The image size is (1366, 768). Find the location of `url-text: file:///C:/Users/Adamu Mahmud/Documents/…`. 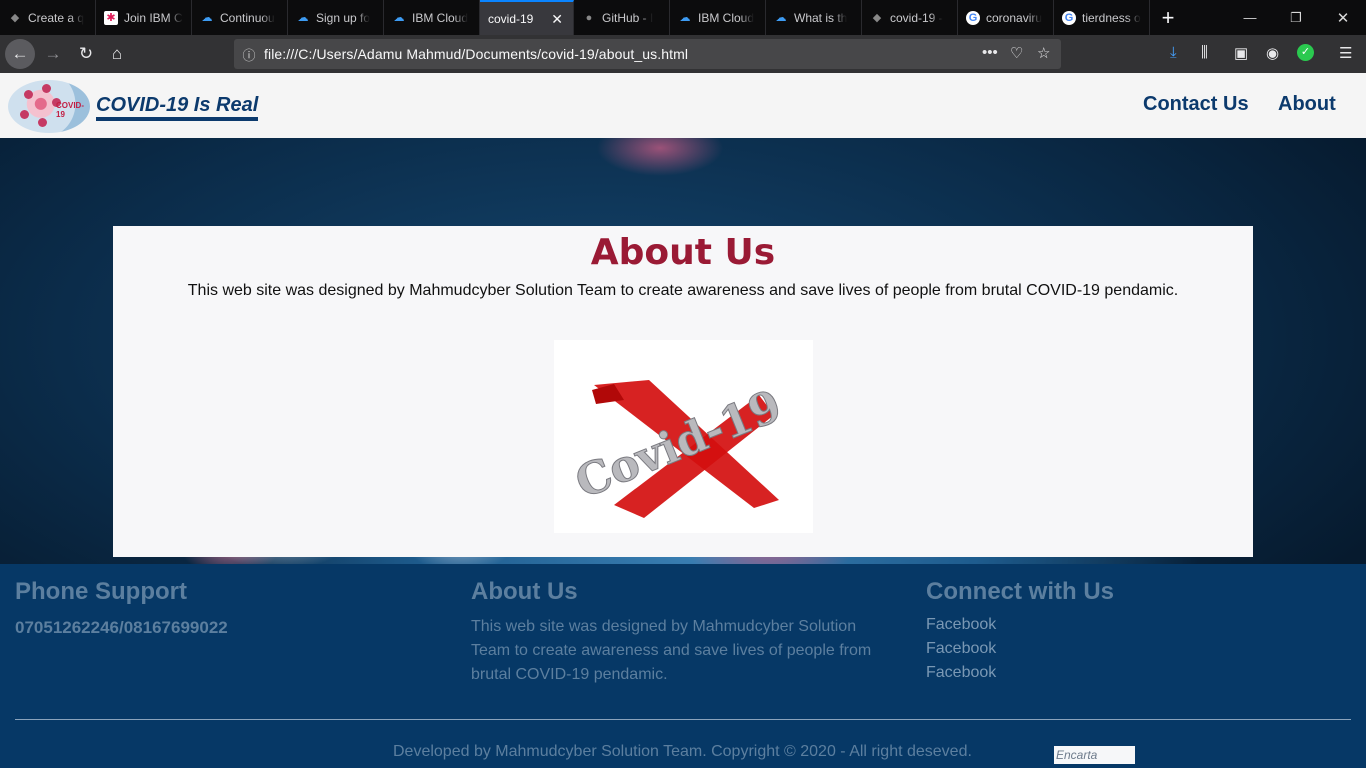

url-text: file:///C:/Users/Adamu Mahmud/Documents/… is located at coordinates (476, 54).